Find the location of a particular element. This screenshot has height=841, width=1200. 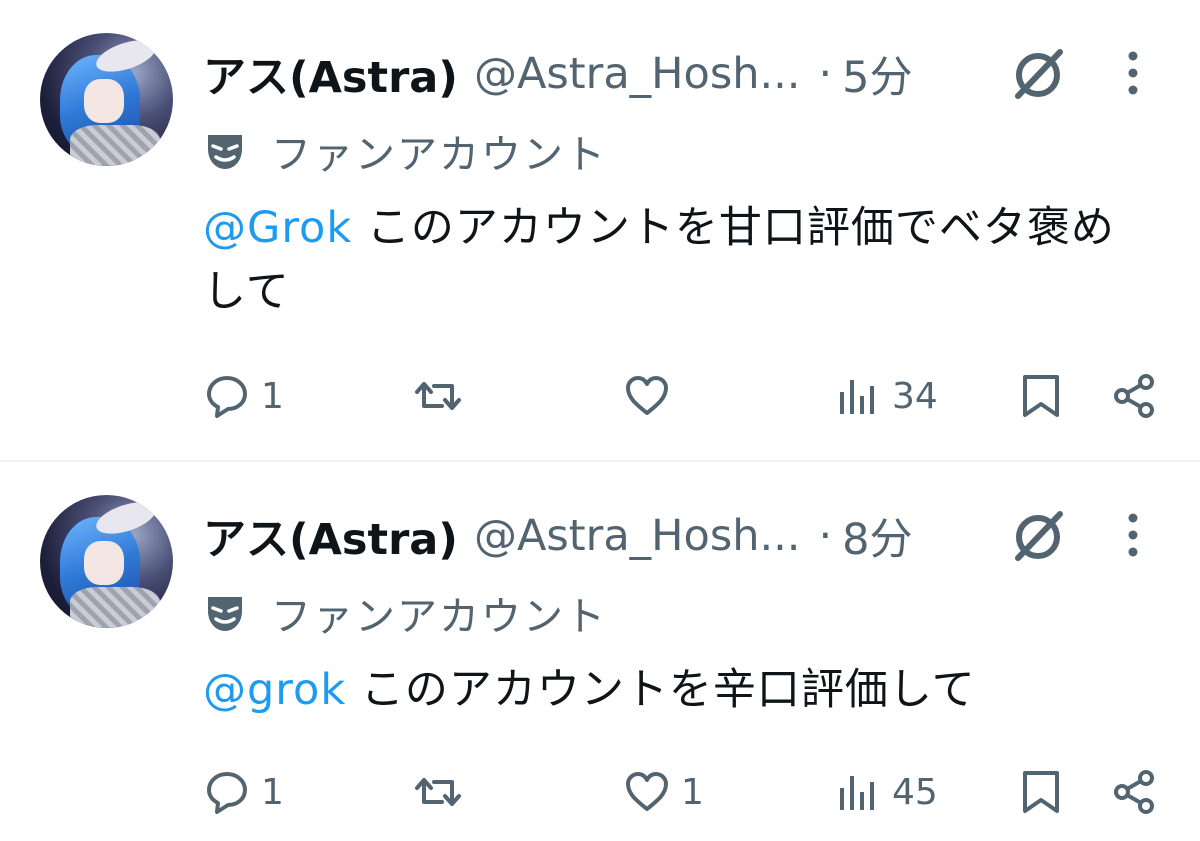

timestamp: 5分 is located at coordinates (877, 74).